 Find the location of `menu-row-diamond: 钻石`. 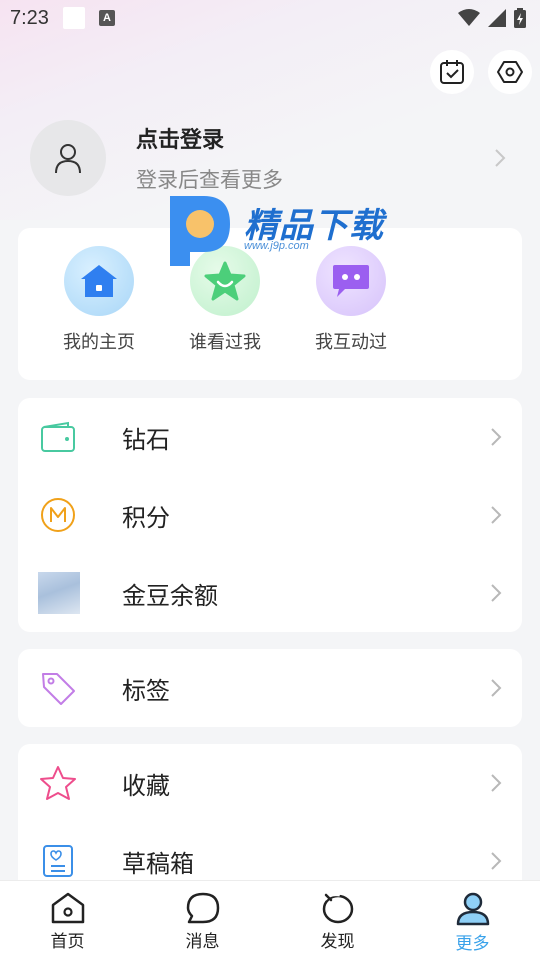

menu-row-diamond: 钻石 is located at coordinates (270, 437).